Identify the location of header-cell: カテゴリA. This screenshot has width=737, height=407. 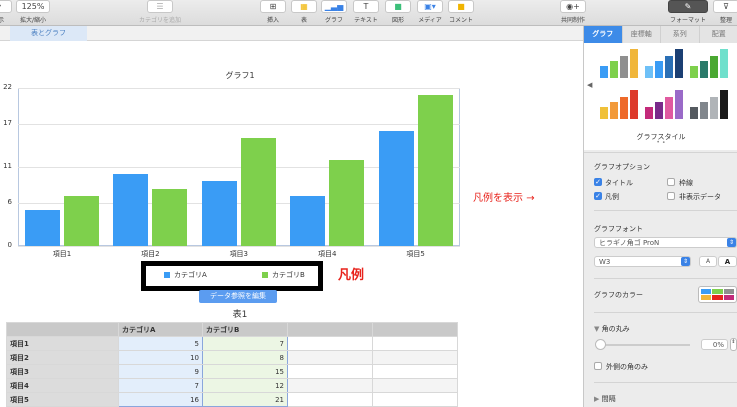
(160, 329).